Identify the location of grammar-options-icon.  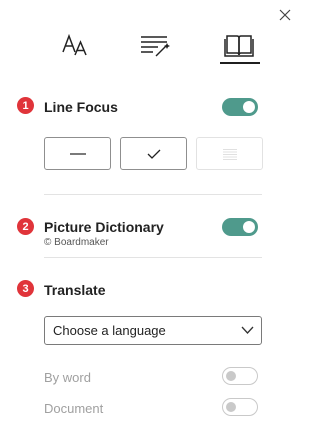
(155, 46).